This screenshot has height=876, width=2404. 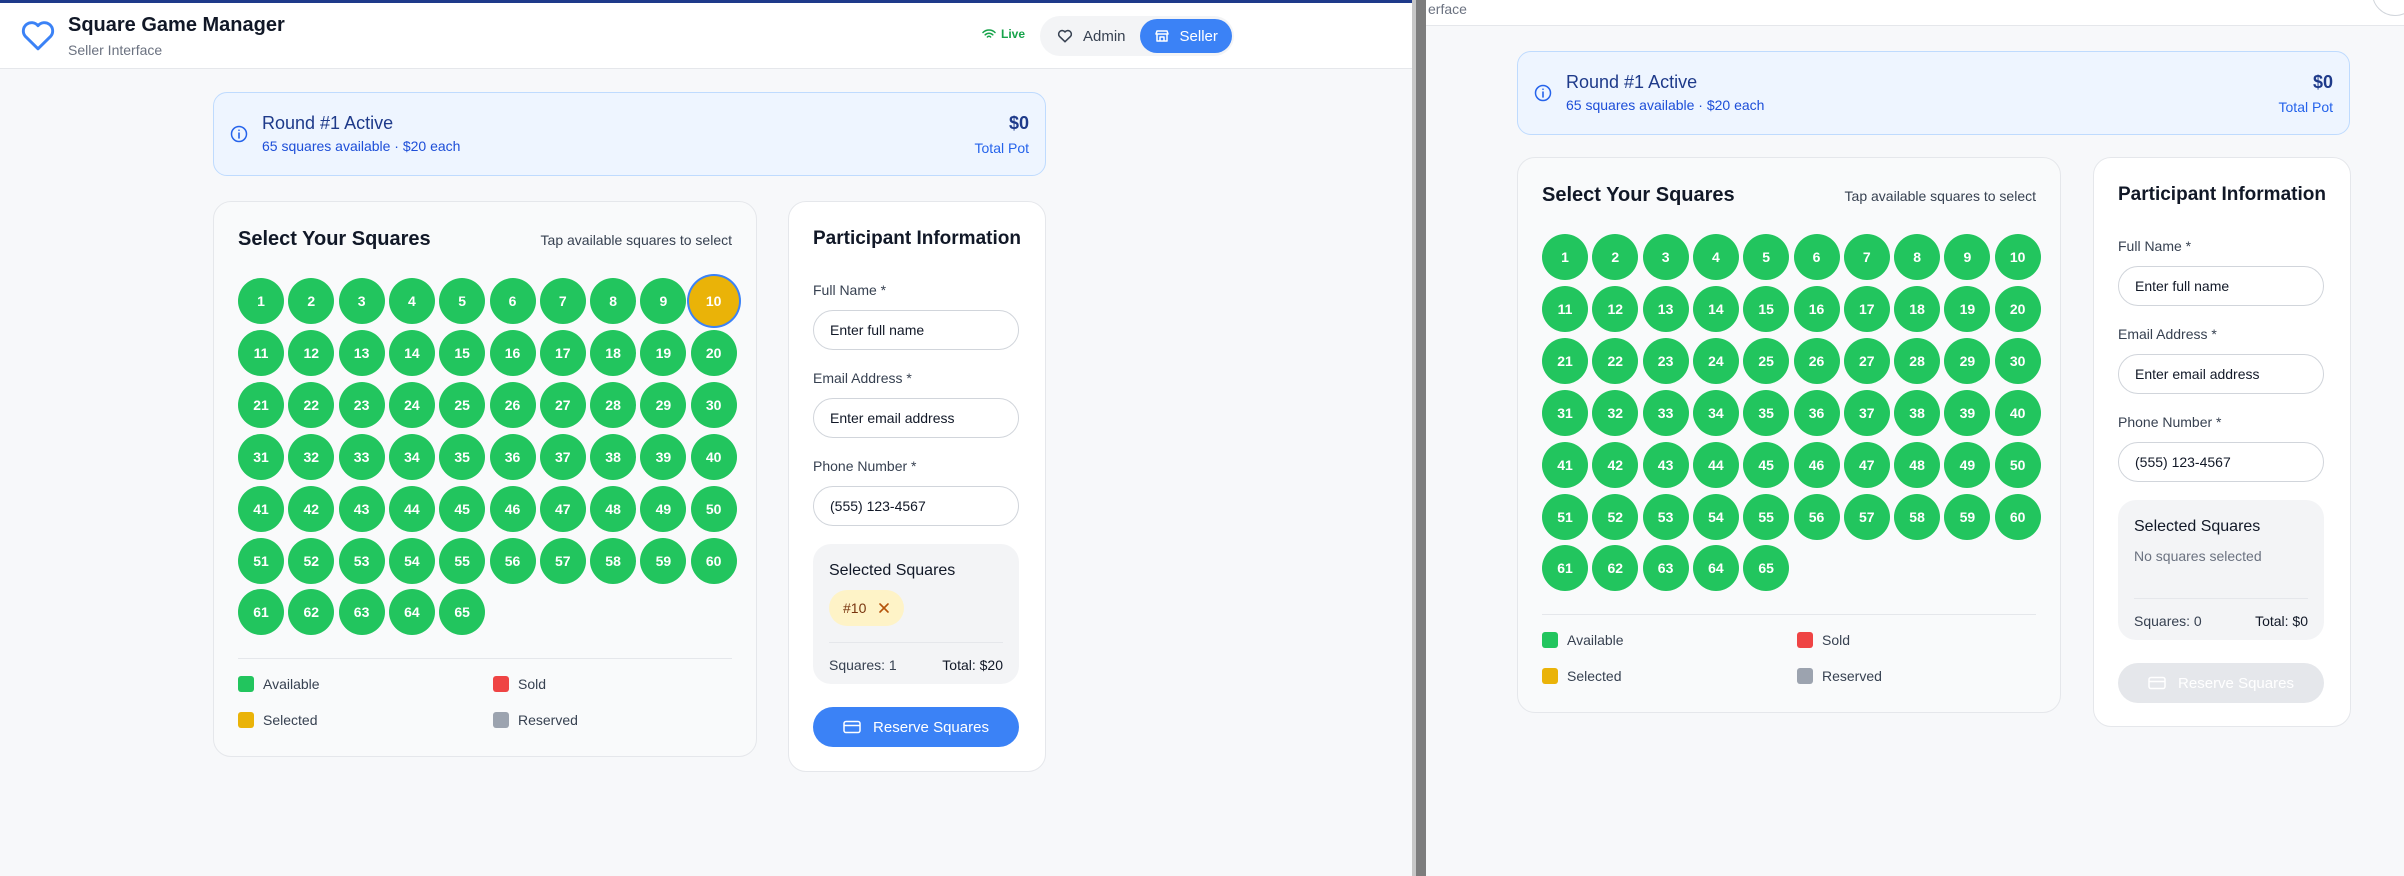 What do you see at coordinates (1185, 36) in the screenshot?
I see `seller-toggle: Seller` at bounding box center [1185, 36].